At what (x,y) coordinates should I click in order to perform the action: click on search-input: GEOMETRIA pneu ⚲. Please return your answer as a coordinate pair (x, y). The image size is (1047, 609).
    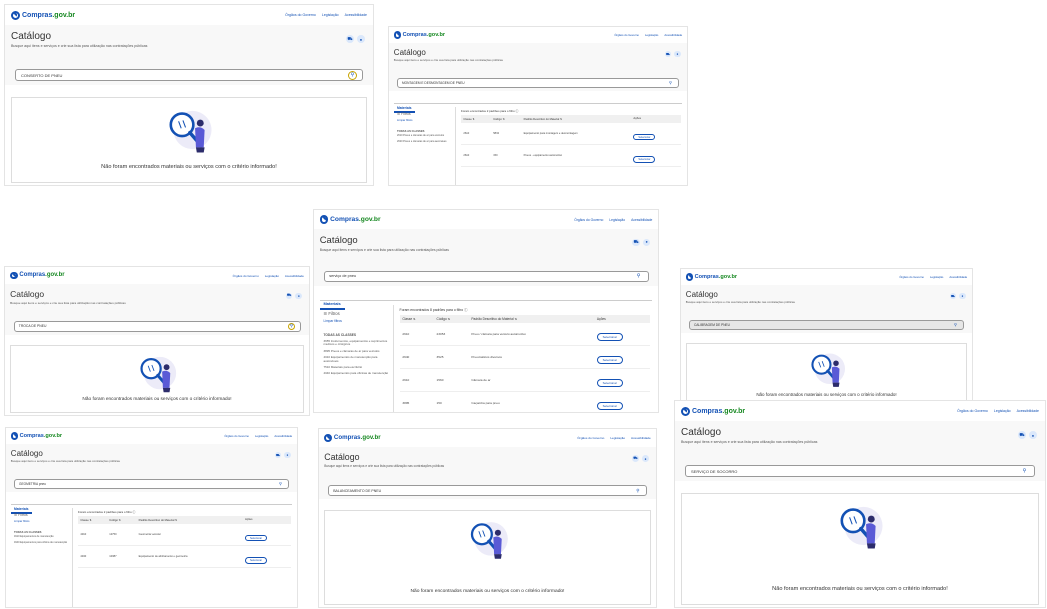
    Looking at the image, I should click on (151, 484).